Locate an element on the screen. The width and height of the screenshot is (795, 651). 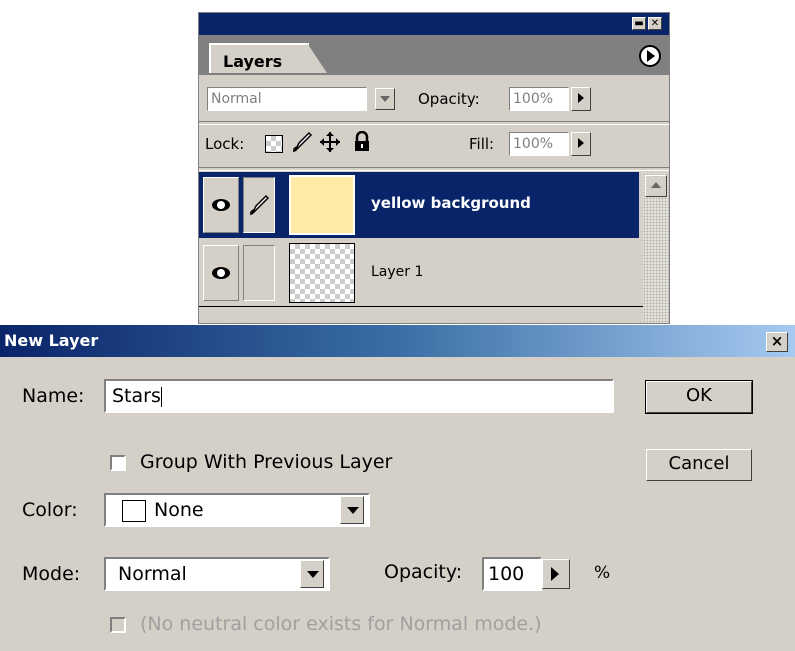
name-value: Stars is located at coordinates (136, 396).